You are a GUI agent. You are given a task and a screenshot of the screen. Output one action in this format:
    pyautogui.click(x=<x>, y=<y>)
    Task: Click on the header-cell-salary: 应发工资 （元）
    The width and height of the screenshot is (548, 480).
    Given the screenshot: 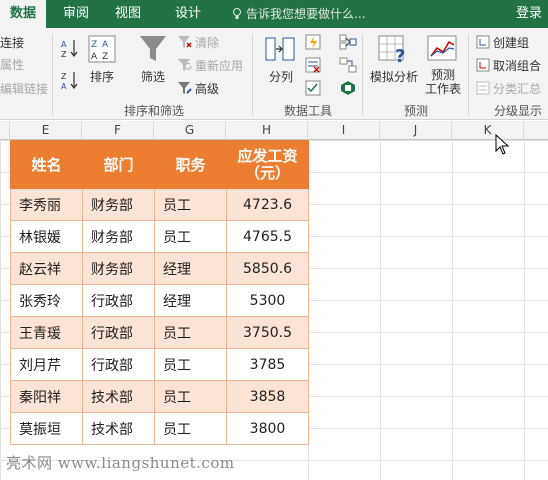 What is the action you would take?
    pyautogui.click(x=267, y=164)
    